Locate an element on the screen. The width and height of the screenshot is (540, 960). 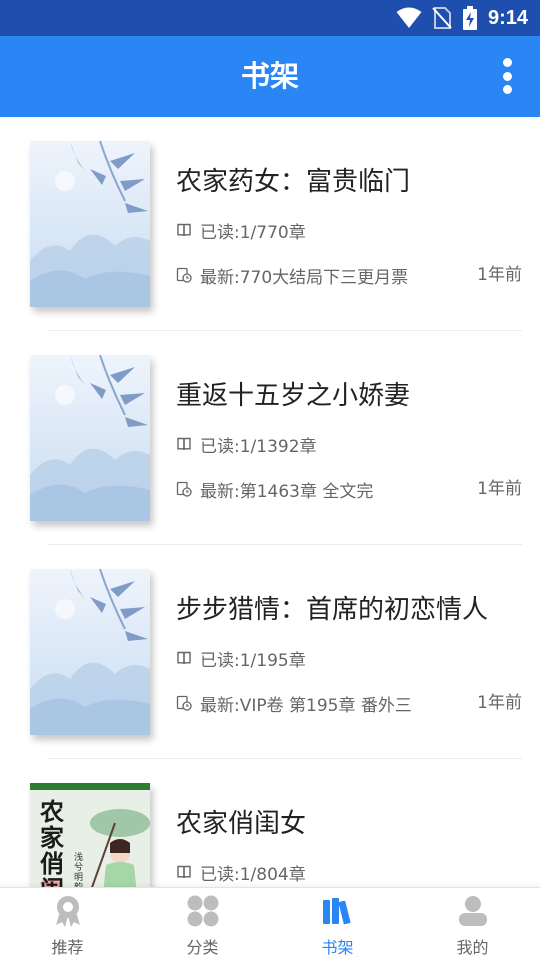
read-progress: 已读:1/195章 is located at coordinates (241, 659).